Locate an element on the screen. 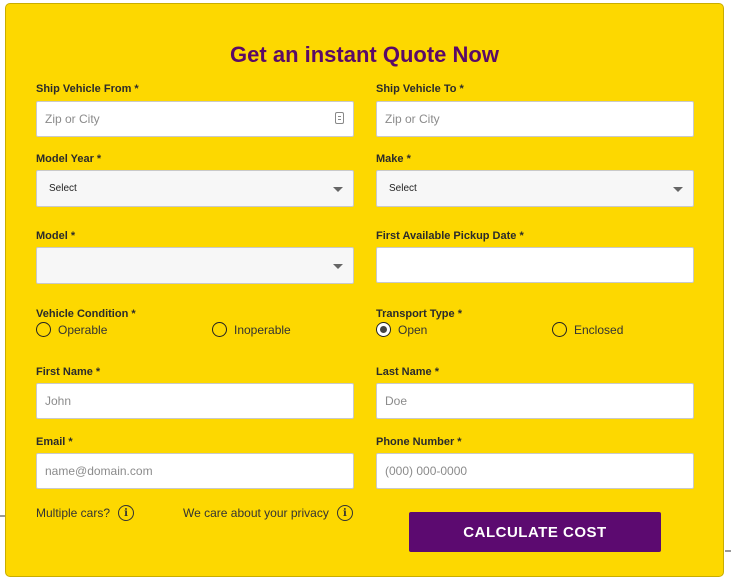 This screenshot has width=731, height=577. make-value: Select is located at coordinates (403, 188).